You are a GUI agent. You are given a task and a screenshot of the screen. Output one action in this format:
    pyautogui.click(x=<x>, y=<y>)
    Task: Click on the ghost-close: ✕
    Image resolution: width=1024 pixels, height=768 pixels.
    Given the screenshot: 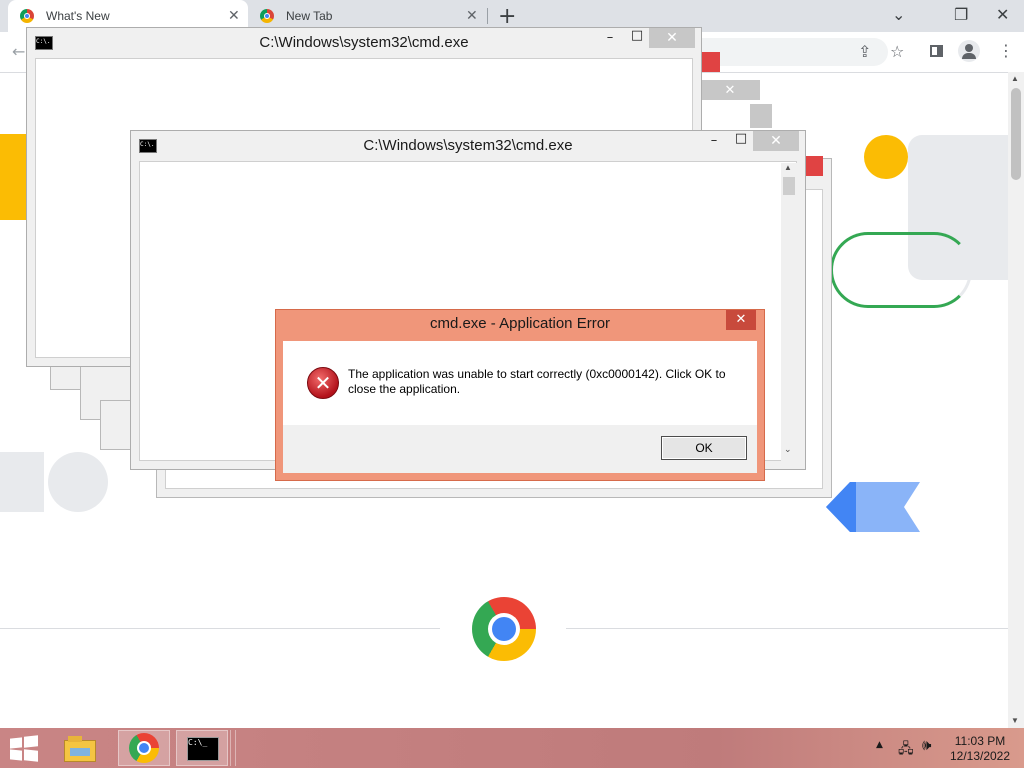 What is the action you would take?
    pyautogui.click(x=730, y=90)
    